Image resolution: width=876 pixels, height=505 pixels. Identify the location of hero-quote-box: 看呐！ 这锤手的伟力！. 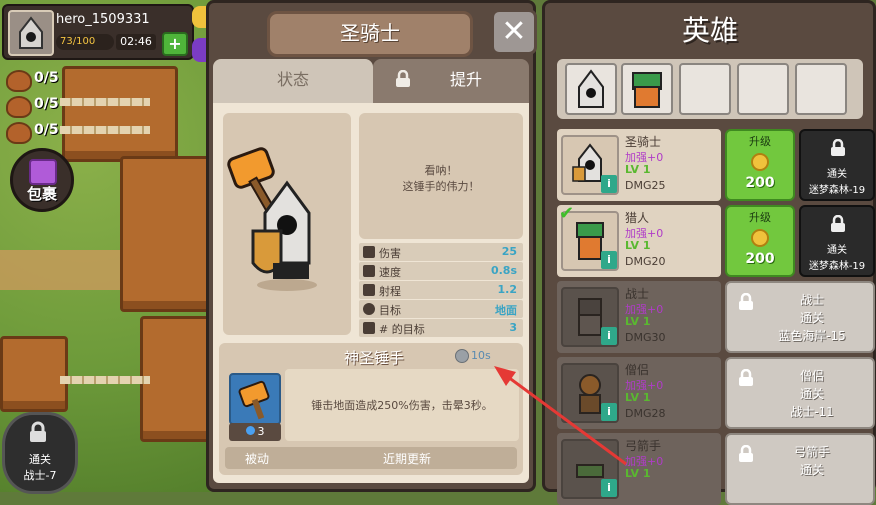
(441, 176).